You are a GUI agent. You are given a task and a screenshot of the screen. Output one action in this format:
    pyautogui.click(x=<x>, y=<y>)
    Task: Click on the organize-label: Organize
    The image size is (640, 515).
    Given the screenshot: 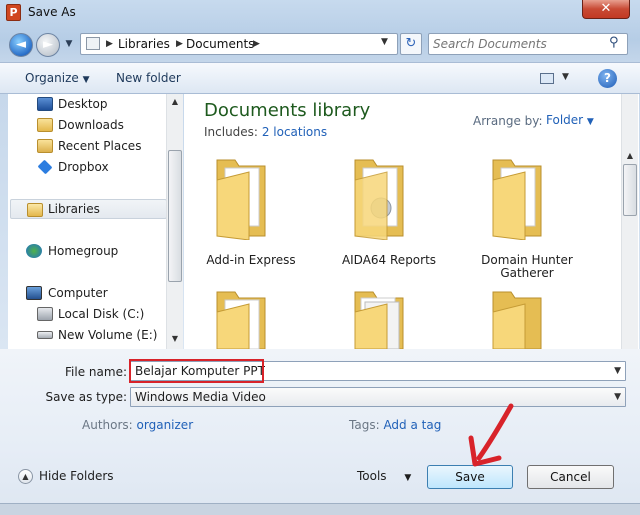 What is the action you would take?
    pyautogui.click(x=52, y=78)
    